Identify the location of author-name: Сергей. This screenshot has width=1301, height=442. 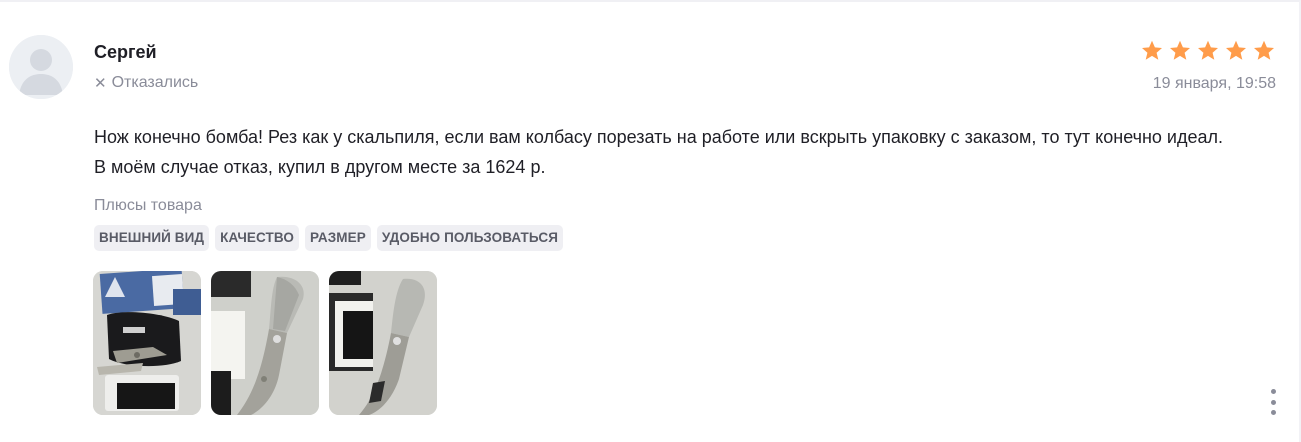
(125, 52).